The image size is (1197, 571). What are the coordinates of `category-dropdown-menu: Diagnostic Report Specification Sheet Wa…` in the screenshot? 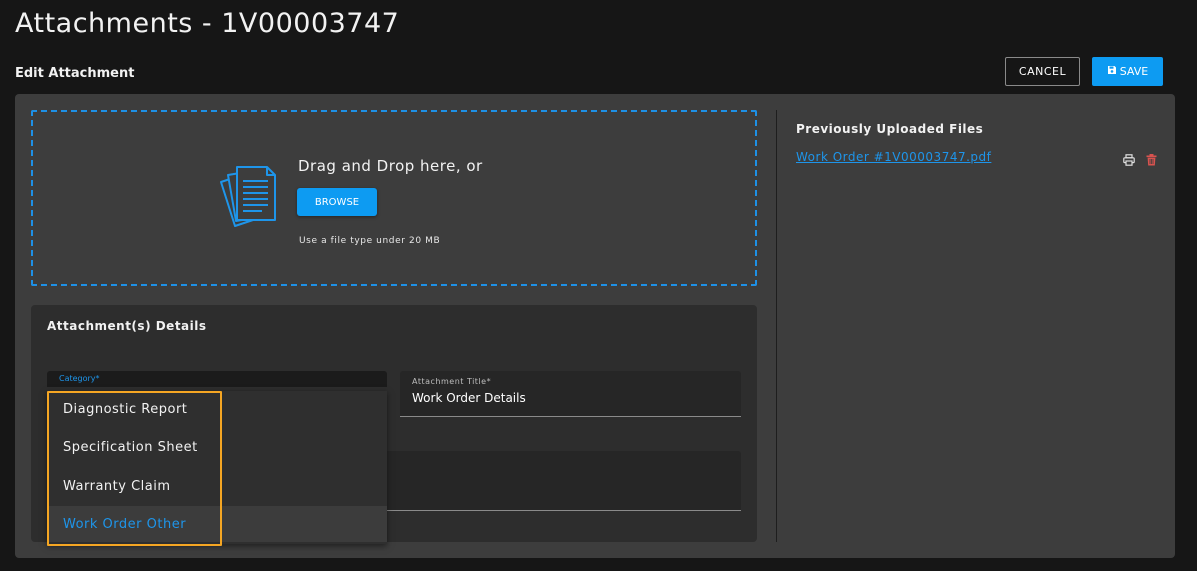 It's located at (217, 467).